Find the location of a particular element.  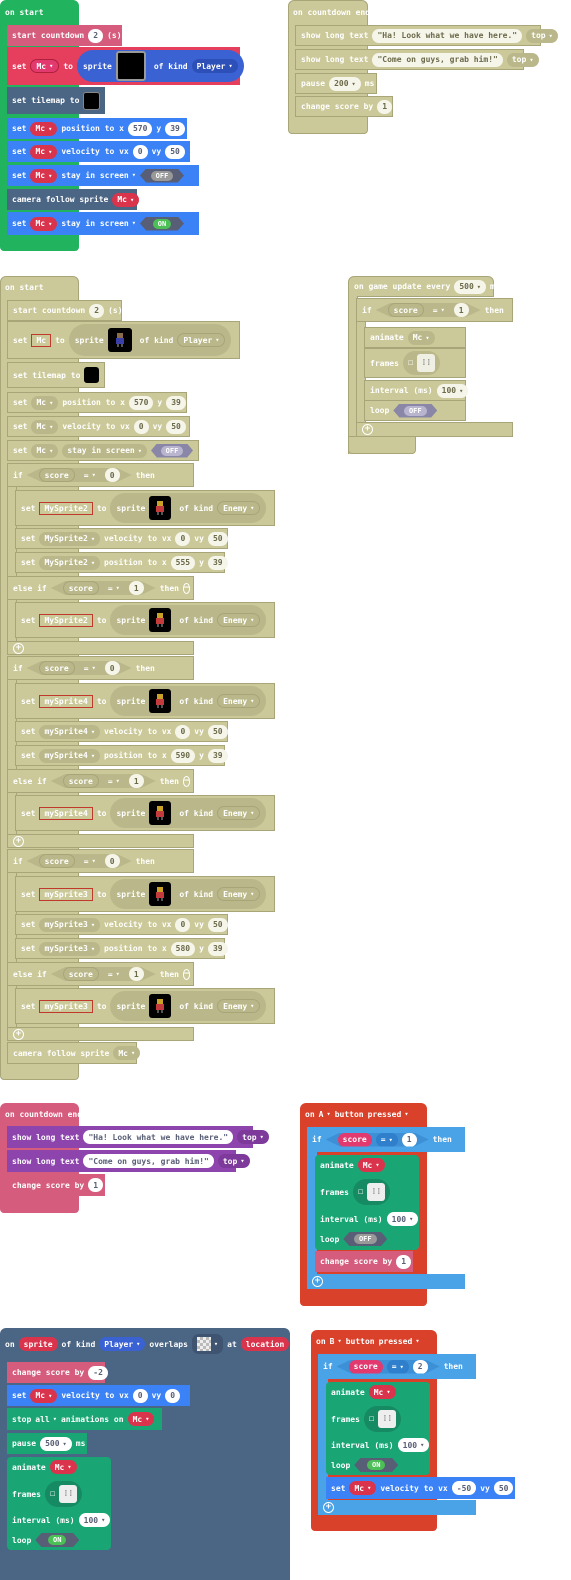

variable-dropdown: mySprite4 is located at coordinates (66, 813).